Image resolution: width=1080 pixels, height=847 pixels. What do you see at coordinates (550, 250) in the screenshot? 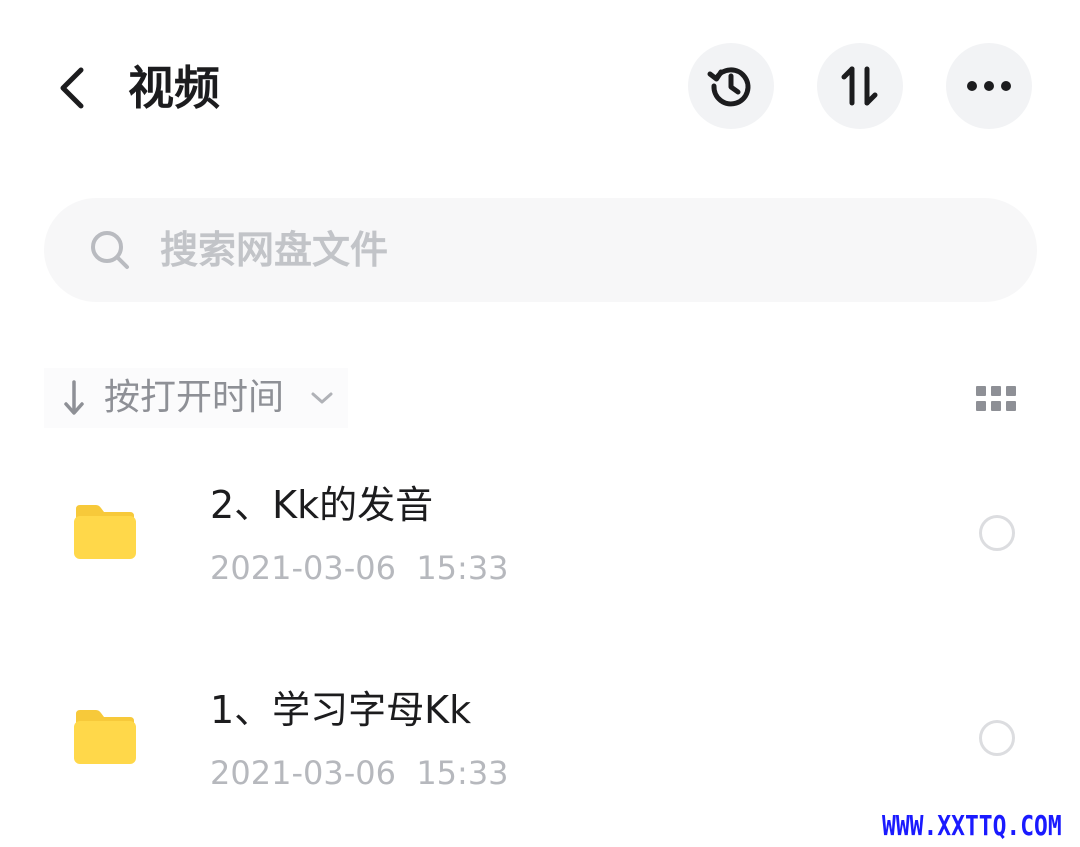
I see `search-input` at bounding box center [550, 250].